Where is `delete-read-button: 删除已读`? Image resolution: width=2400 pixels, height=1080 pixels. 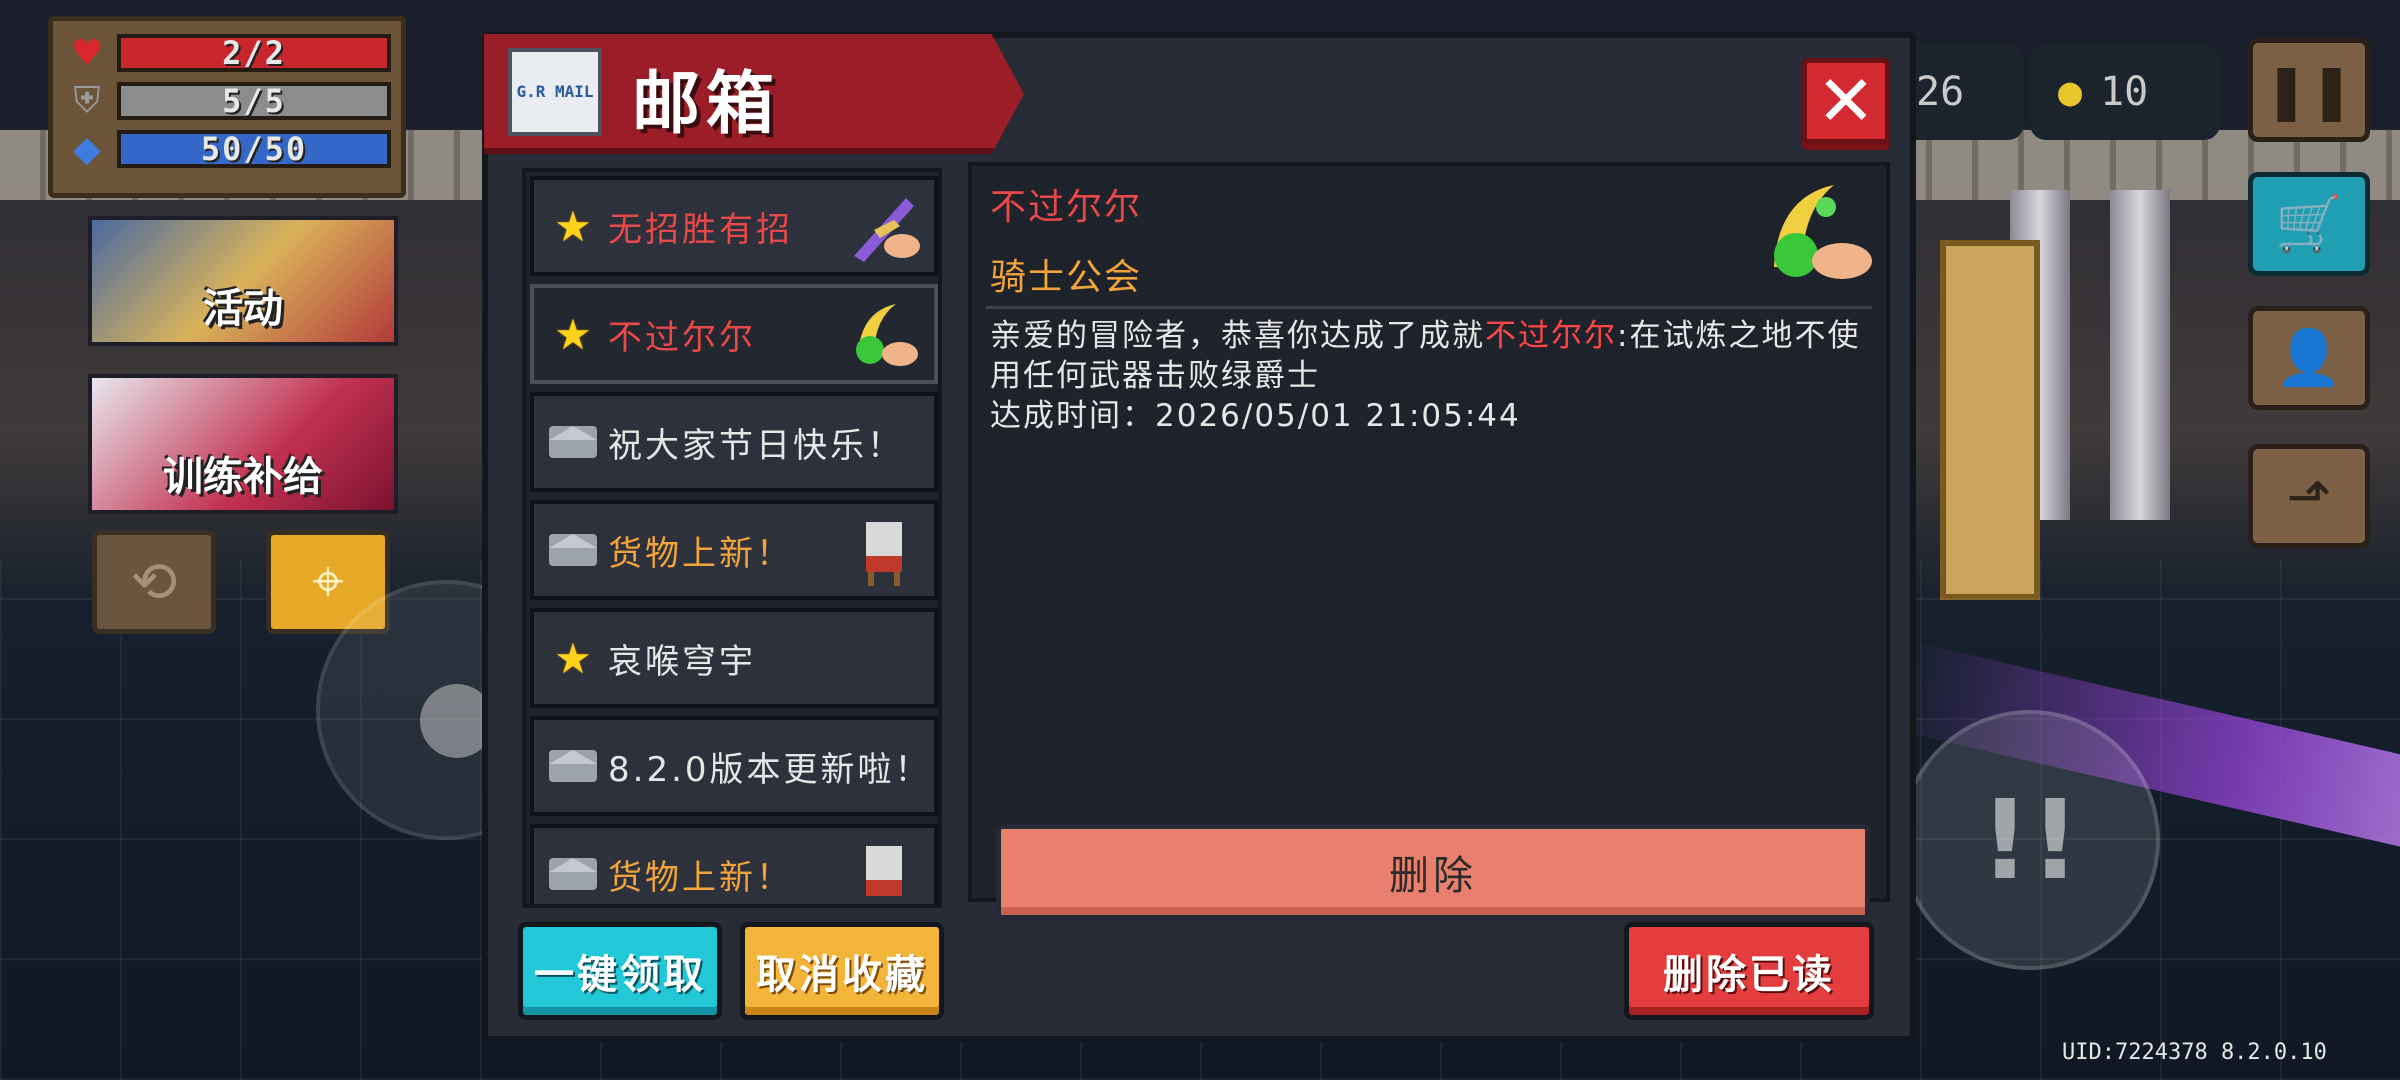 delete-read-button: 删除已读 is located at coordinates (1749, 971).